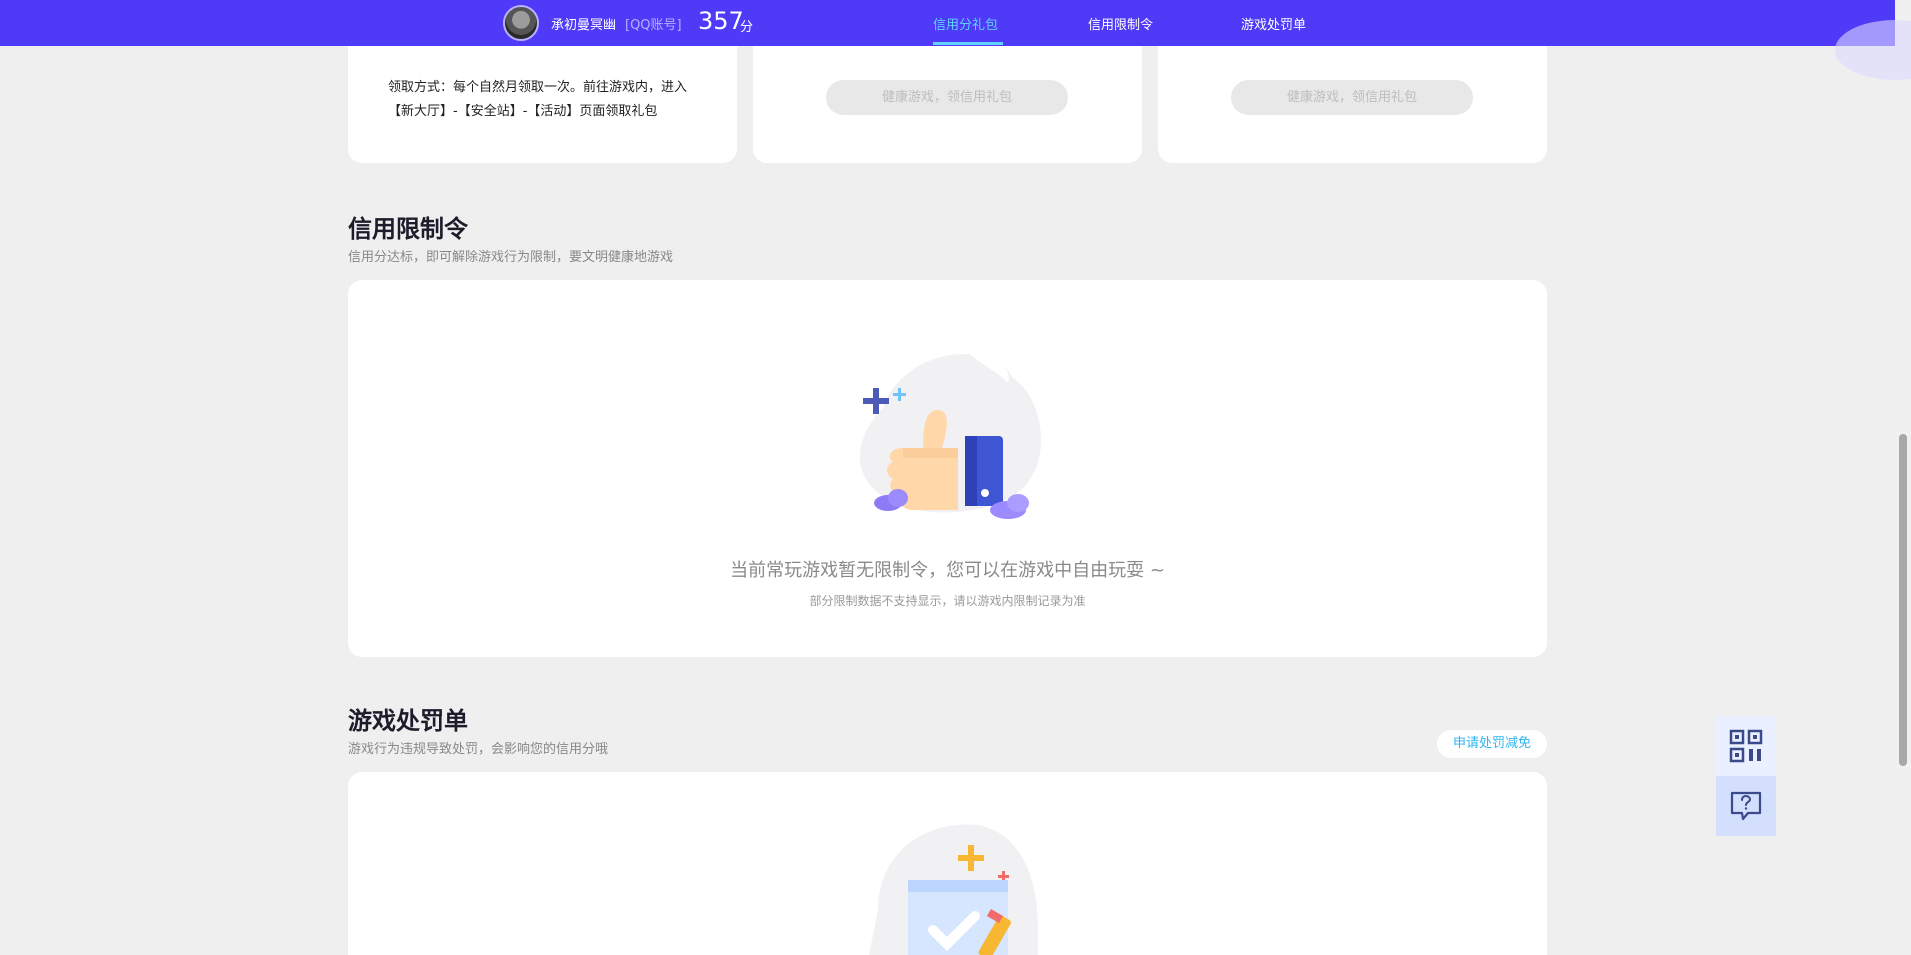 The image size is (1911, 955). I want to click on help-chat-icon, so click(1746, 806).